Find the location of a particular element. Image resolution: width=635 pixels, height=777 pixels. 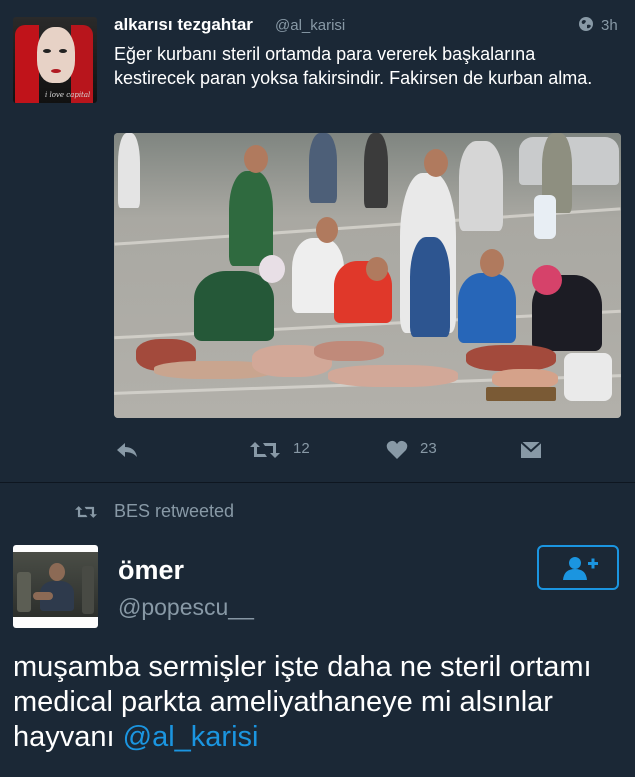

author-name: alkarısı tezgahtar is located at coordinates (183, 25).